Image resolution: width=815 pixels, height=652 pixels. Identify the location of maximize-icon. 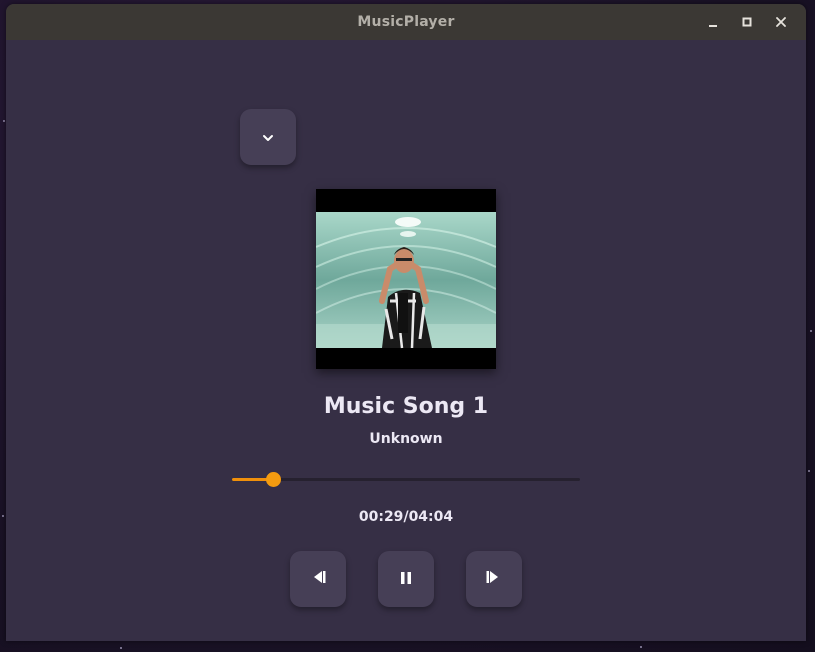
(747, 22).